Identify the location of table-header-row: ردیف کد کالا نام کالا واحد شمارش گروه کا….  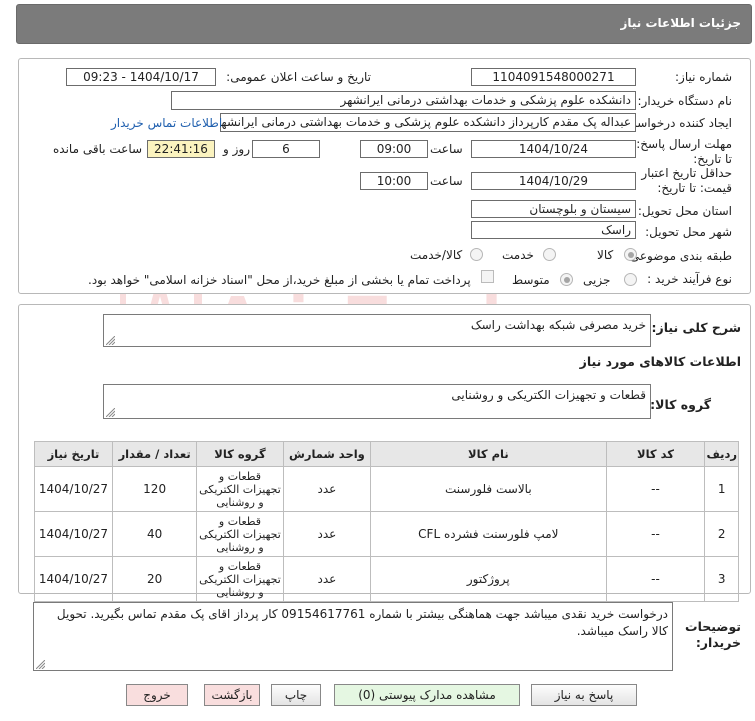
(386, 454).